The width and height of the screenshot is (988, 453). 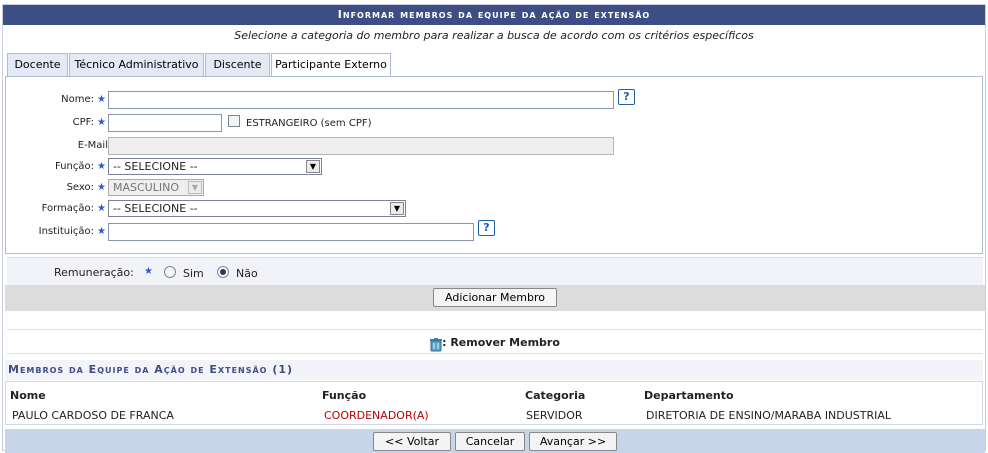 I want to click on instituicao-input, so click(x=291, y=232).